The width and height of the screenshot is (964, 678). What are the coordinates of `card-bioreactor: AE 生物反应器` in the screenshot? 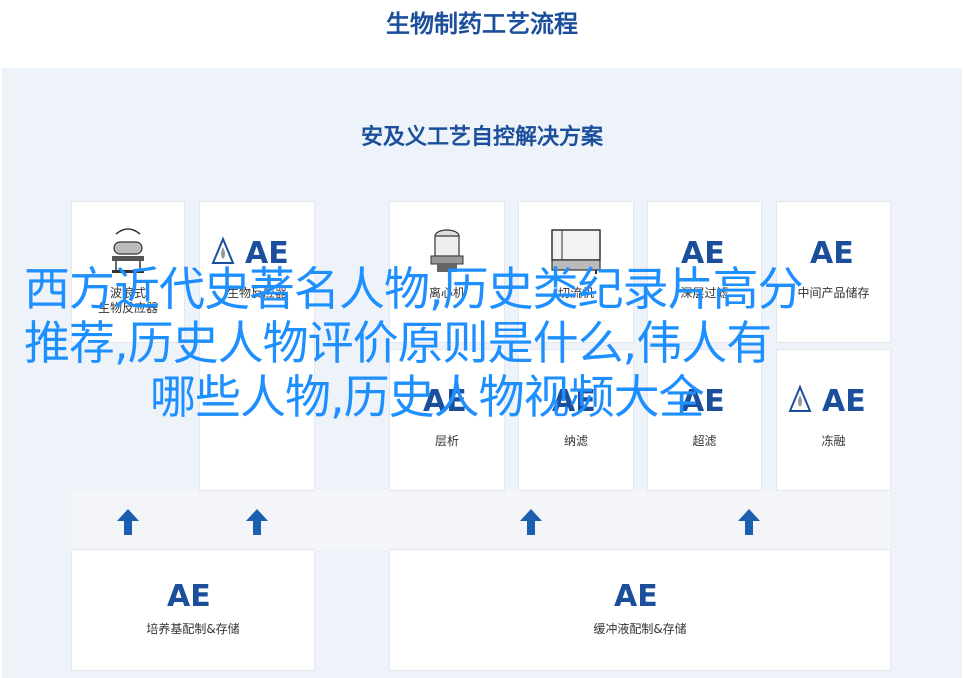 It's located at (257, 346).